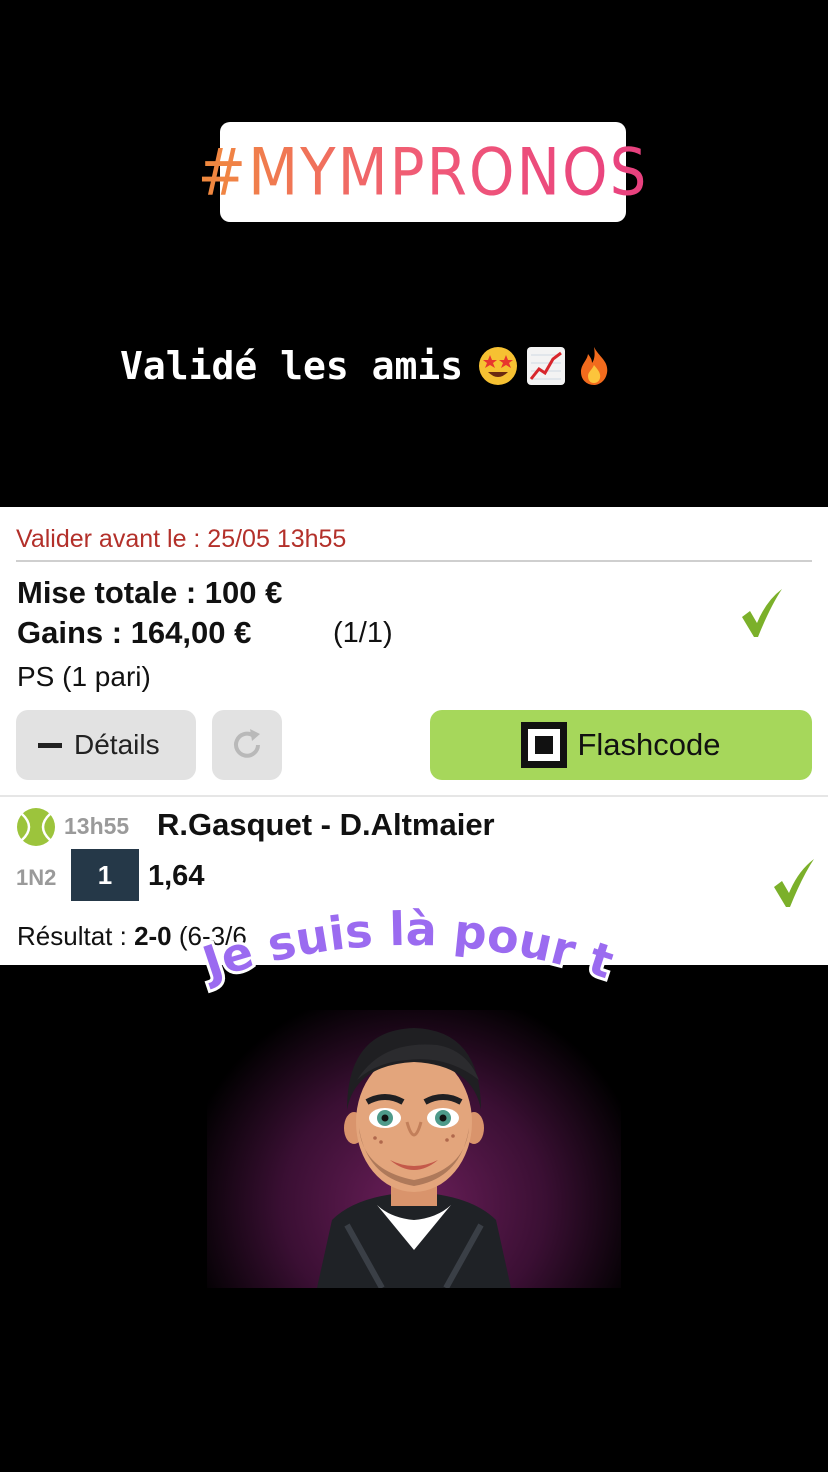 This screenshot has height=1472, width=828. What do you see at coordinates (50, 745) in the screenshot?
I see `minus-icon` at bounding box center [50, 745].